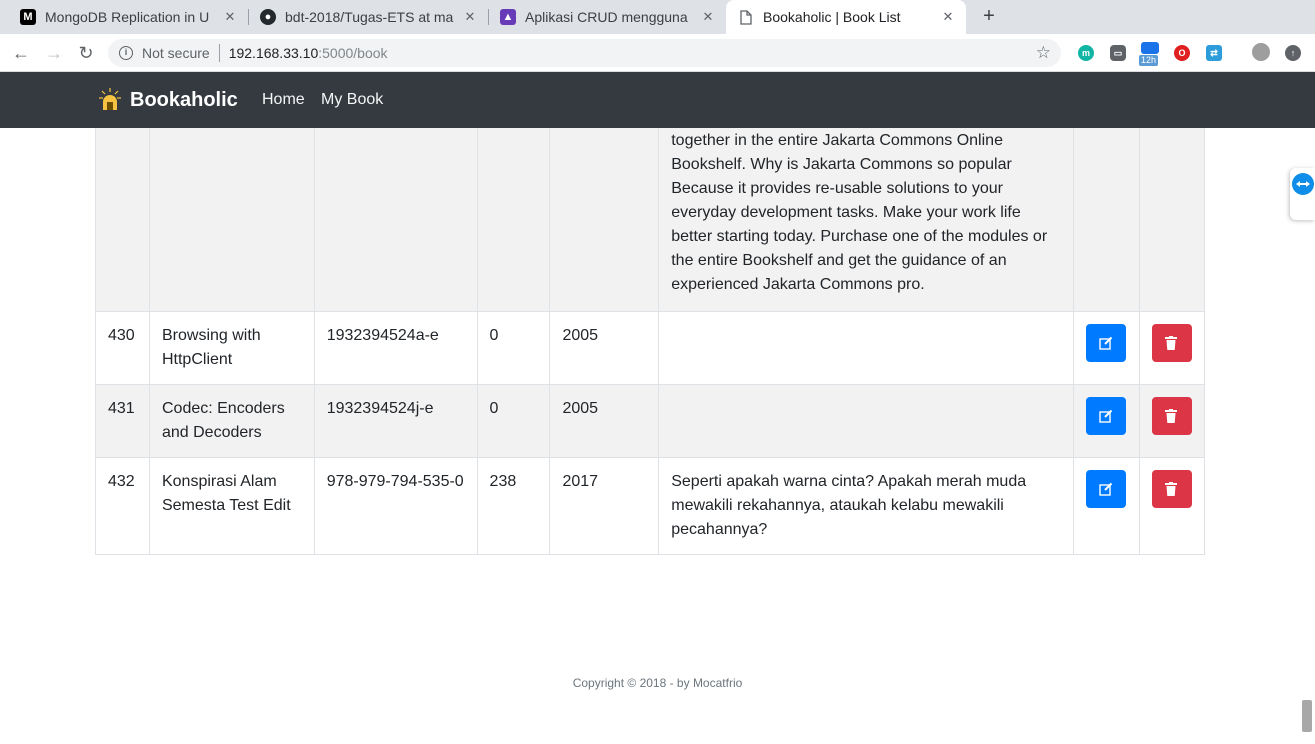 The image size is (1315, 744). What do you see at coordinates (21, 53) in the screenshot?
I see `back-icon: ←` at bounding box center [21, 53].